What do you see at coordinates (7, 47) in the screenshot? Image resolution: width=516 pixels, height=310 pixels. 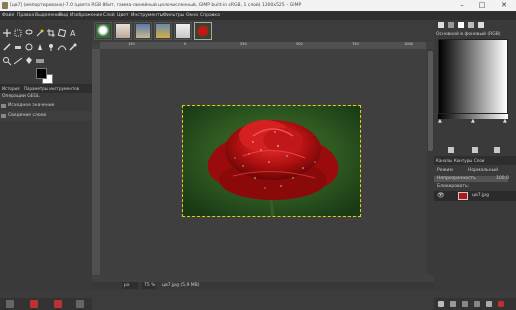 I see `paint-icon` at bounding box center [7, 47].